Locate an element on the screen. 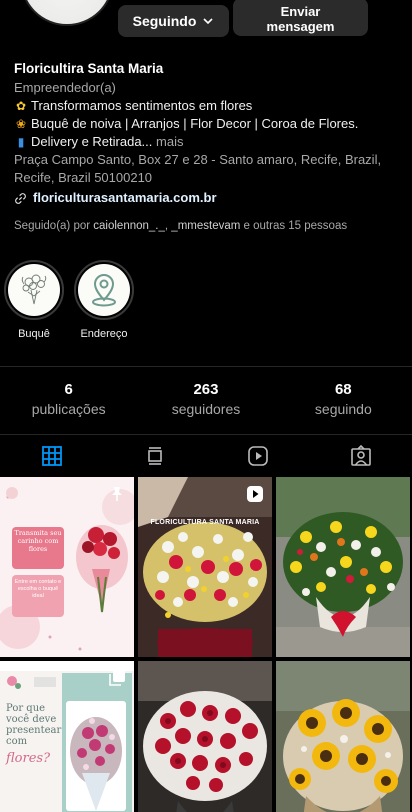 Image resolution: width=412 pixels, height=812 pixels. posts-label: publicações is located at coordinates (68, 409).